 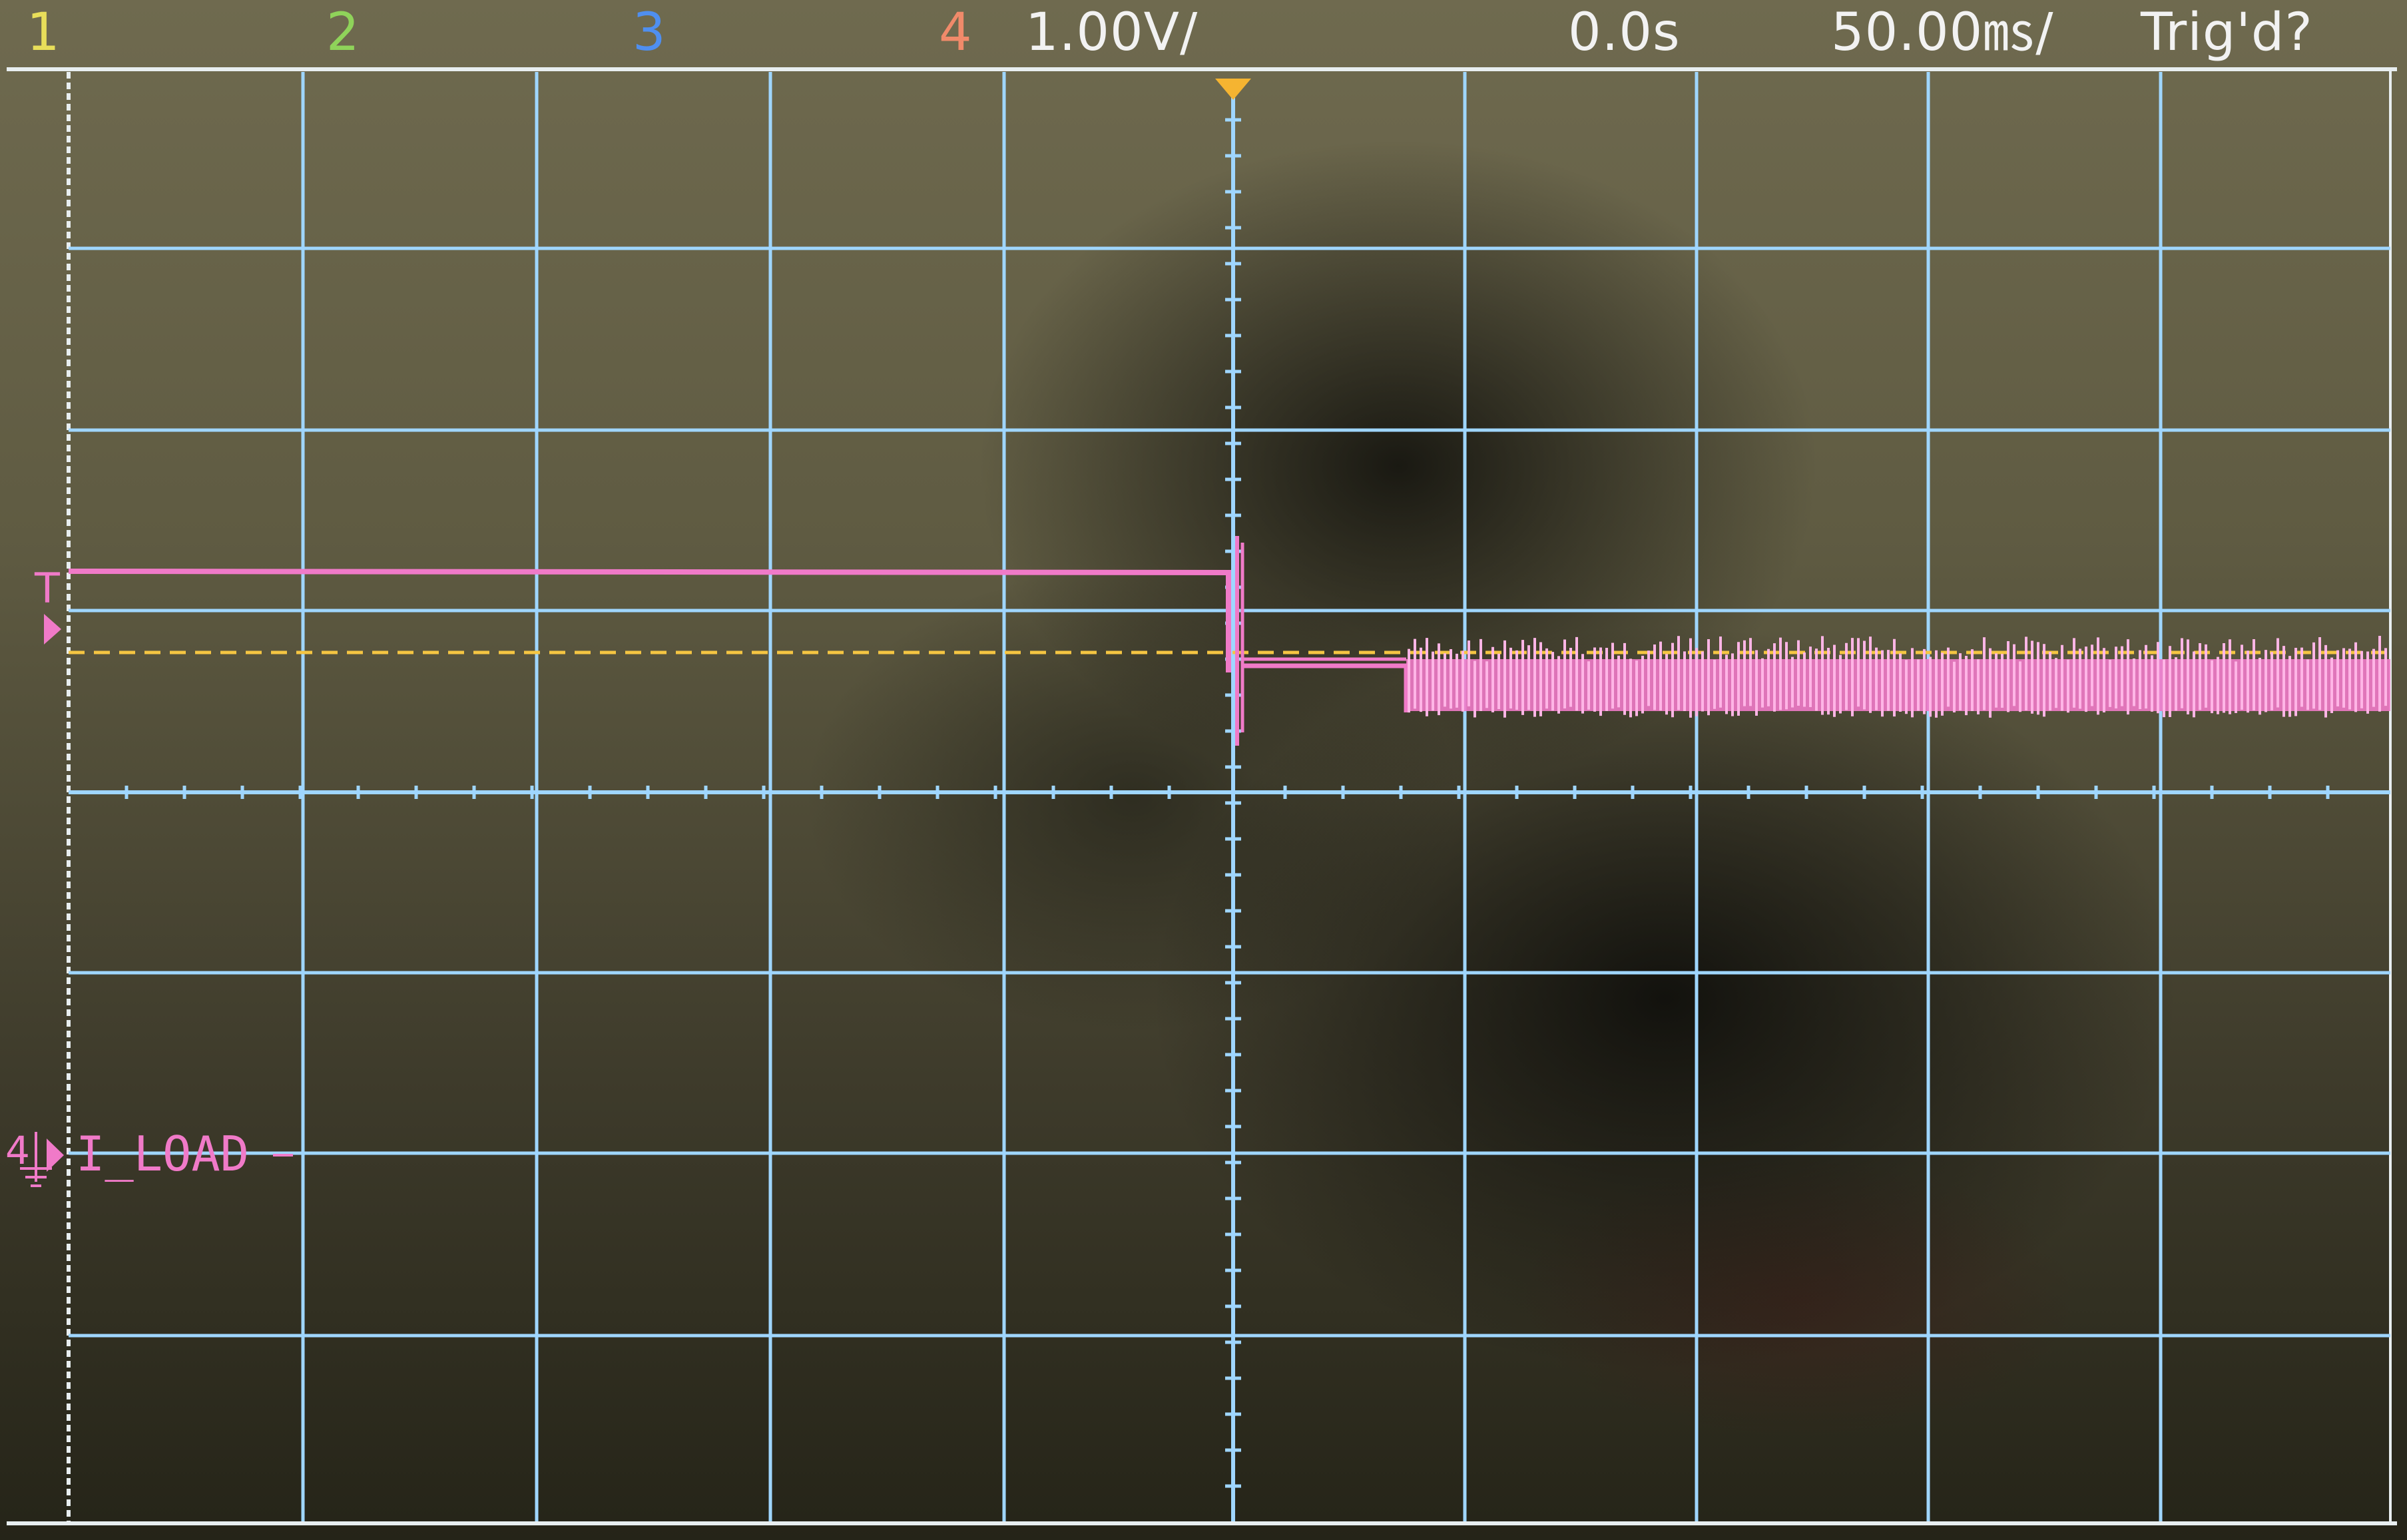 What do you see at coordinates (1233, 89) in the screenshot?
I see `trigger-position-marker` at bounding box center [1233, 89].